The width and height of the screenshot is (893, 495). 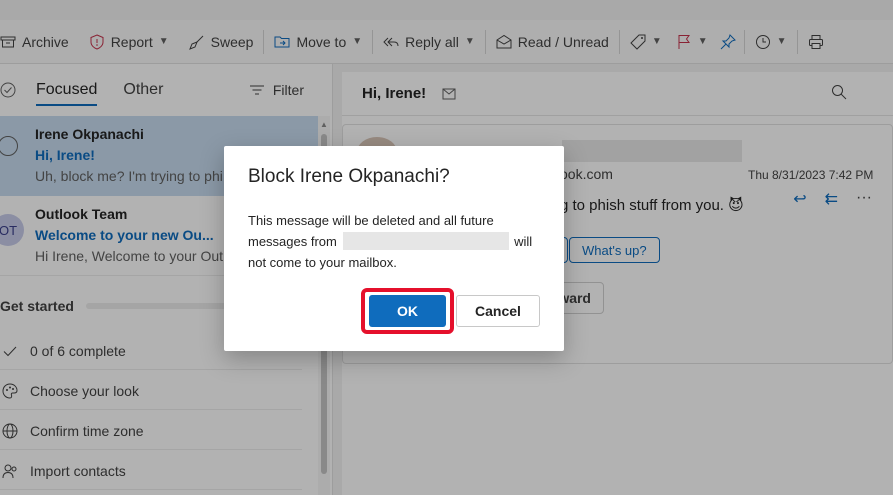 What do you see at coordinates (498, 311) in the screenshot?
I see `cancel-button: Cancel` at bounding box center [498, 311].